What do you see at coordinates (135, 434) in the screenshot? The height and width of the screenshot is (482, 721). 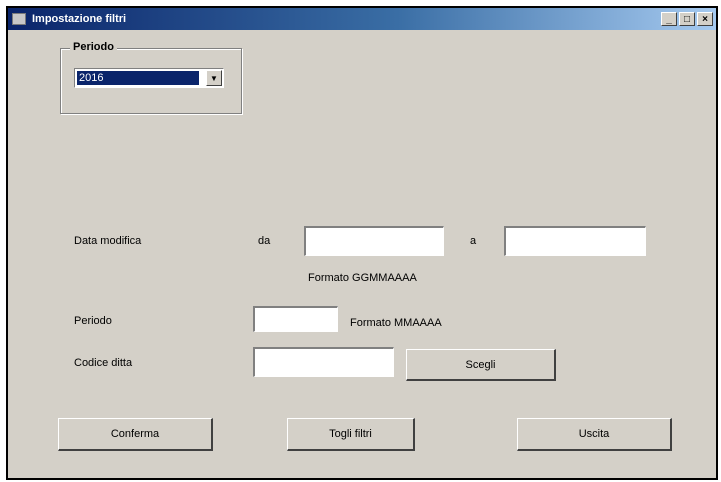 I see `conferma-button: Conferma` at bounding box center [135, 434].